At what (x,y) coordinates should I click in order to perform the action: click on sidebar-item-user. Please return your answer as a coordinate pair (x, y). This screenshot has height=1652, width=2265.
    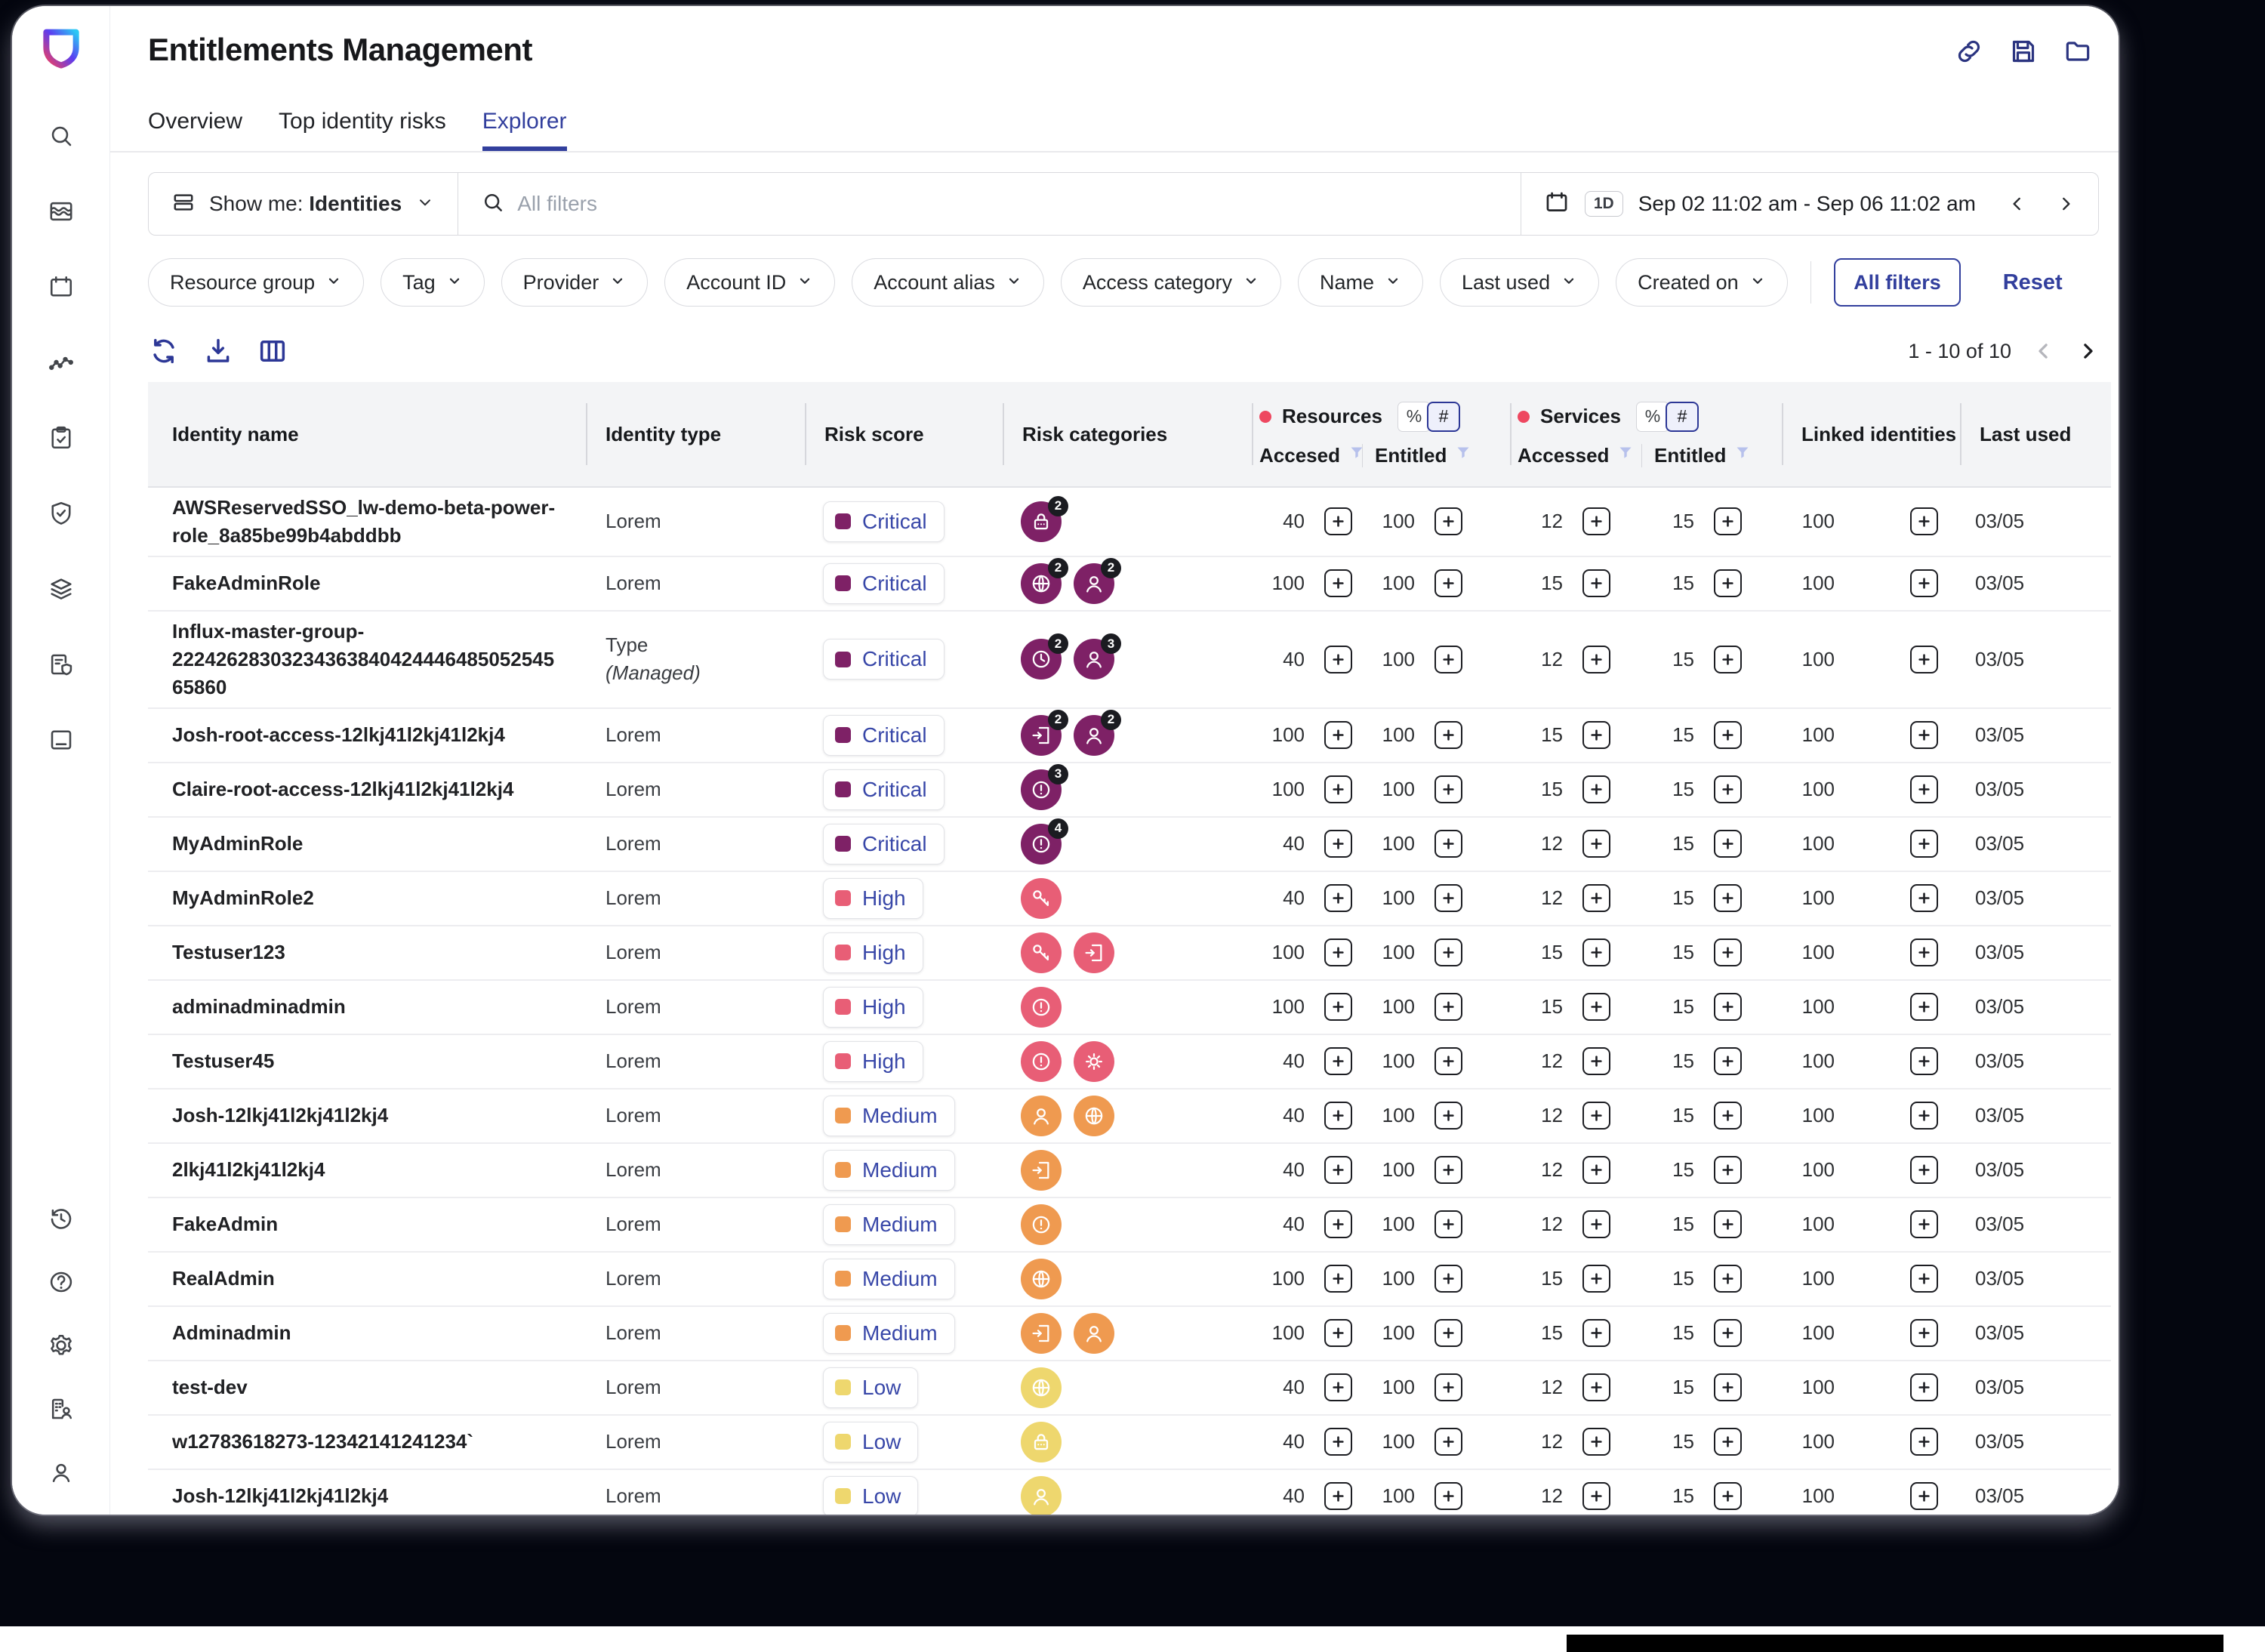
    Looking at the image, I should click on (61, 1474).